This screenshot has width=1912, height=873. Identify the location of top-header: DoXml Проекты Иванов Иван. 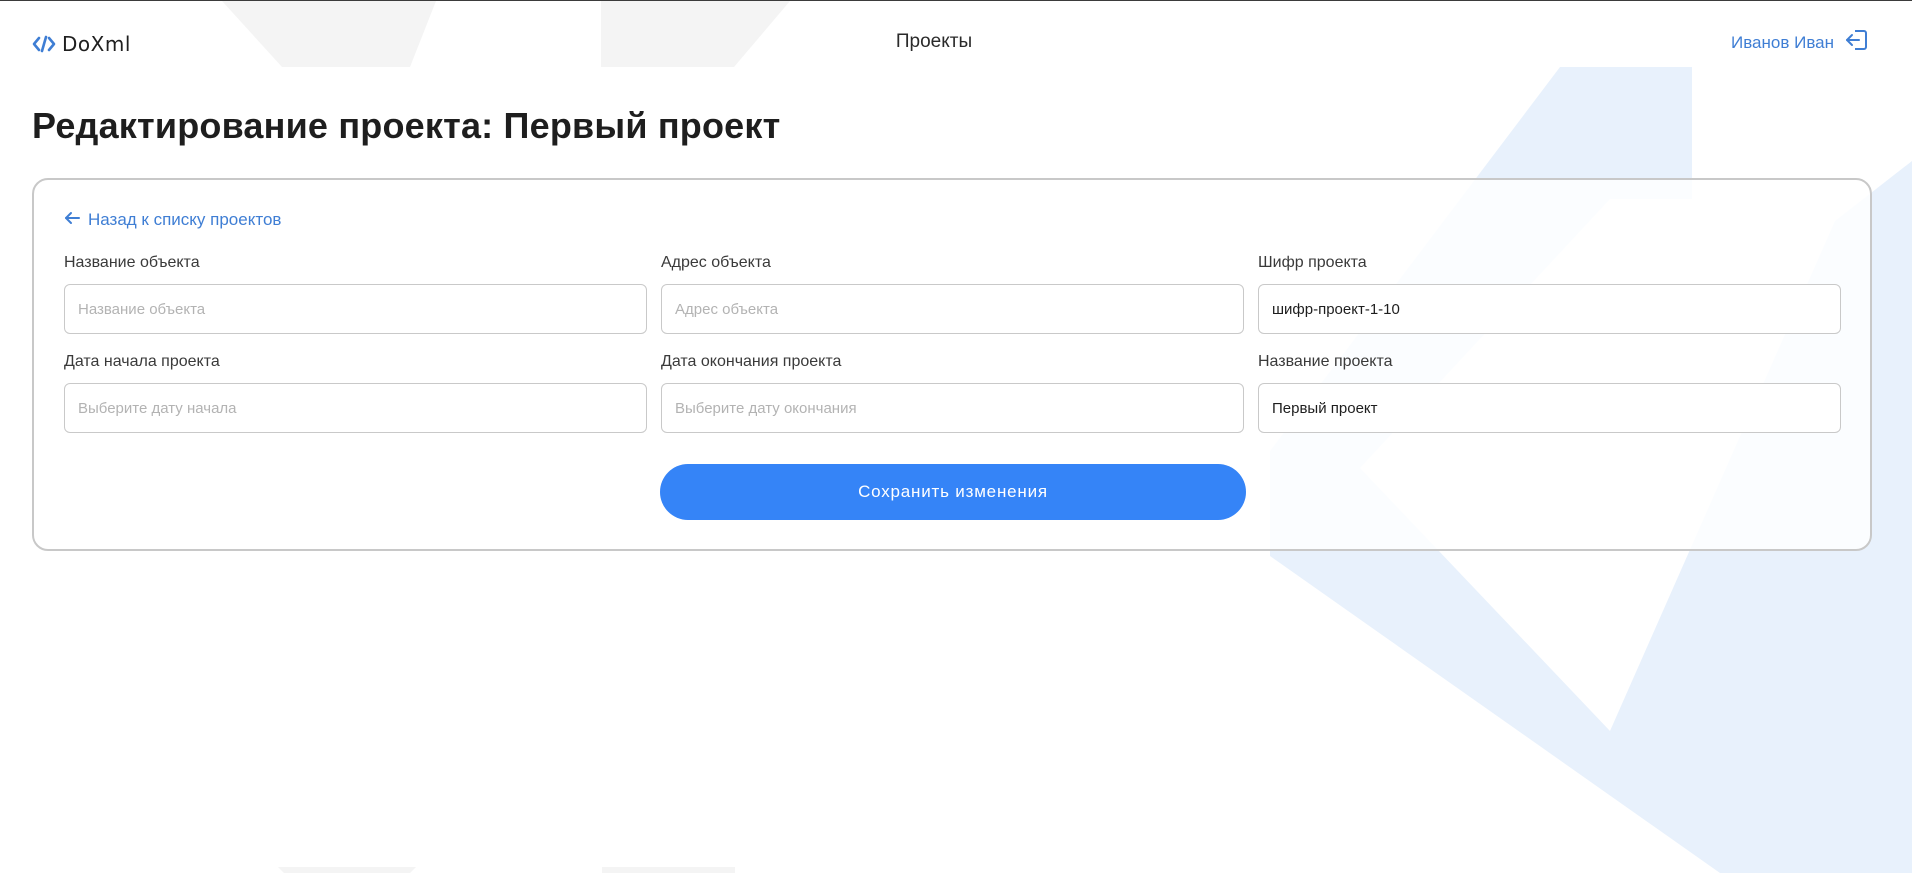
(956, 43).